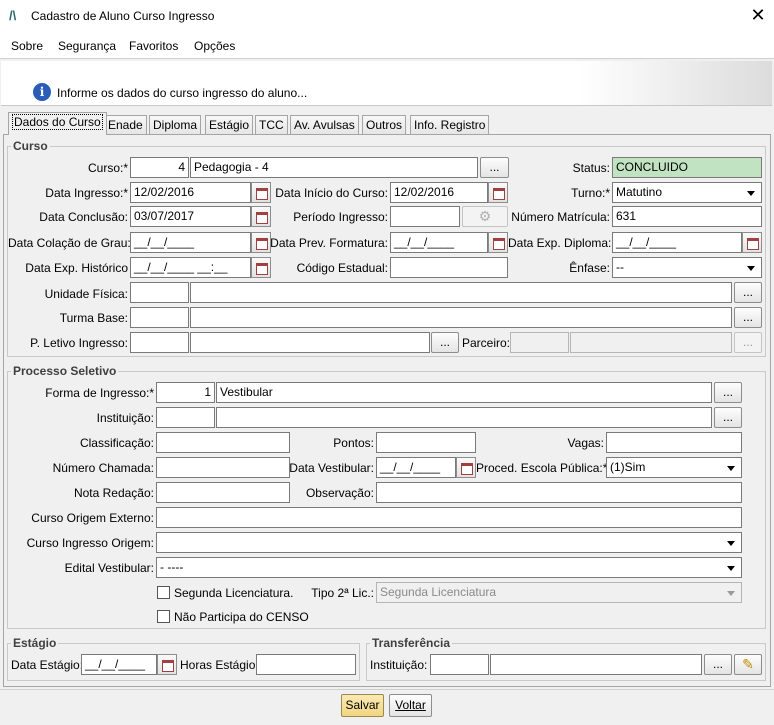  I want to click on instituicao-code-input, so click(185, 417).